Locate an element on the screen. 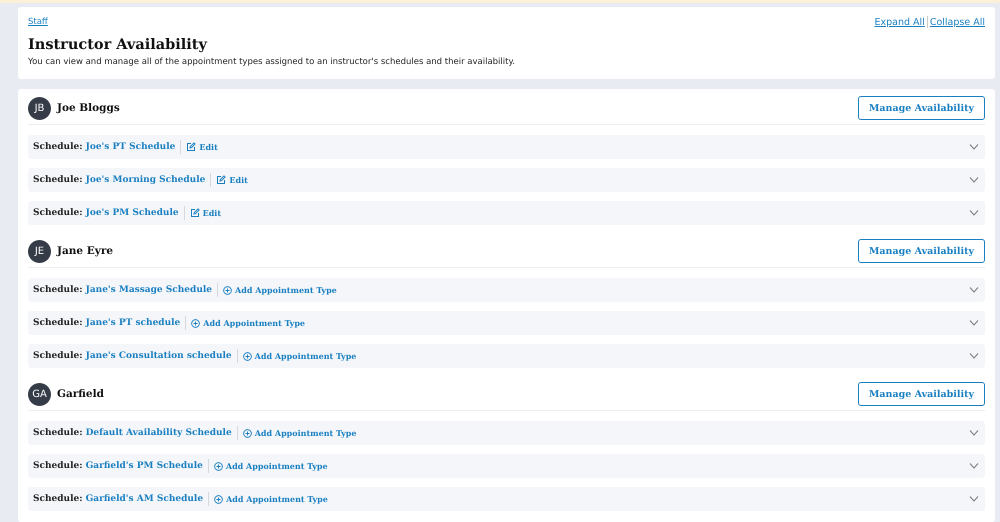 The width and height of the screenshot is (1000, 522). breadcrumb-link: Staff is located at coordinates (38, 22).